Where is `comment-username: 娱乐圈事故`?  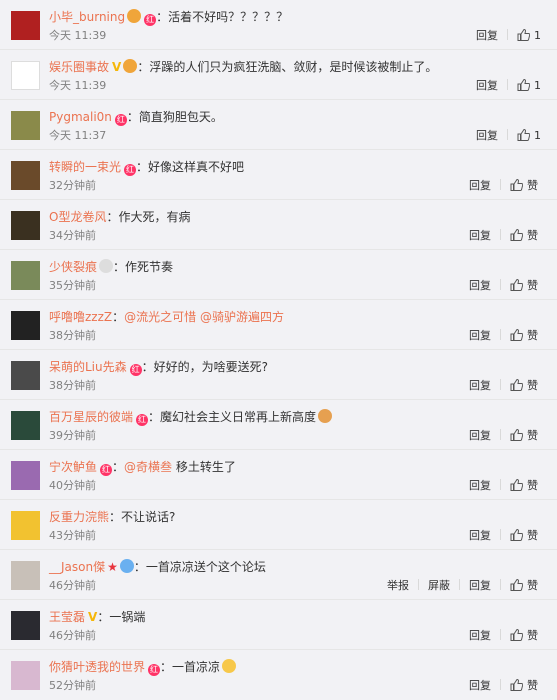 comment-username: 娱乐圈事故 is located at coordinates (79, 67).